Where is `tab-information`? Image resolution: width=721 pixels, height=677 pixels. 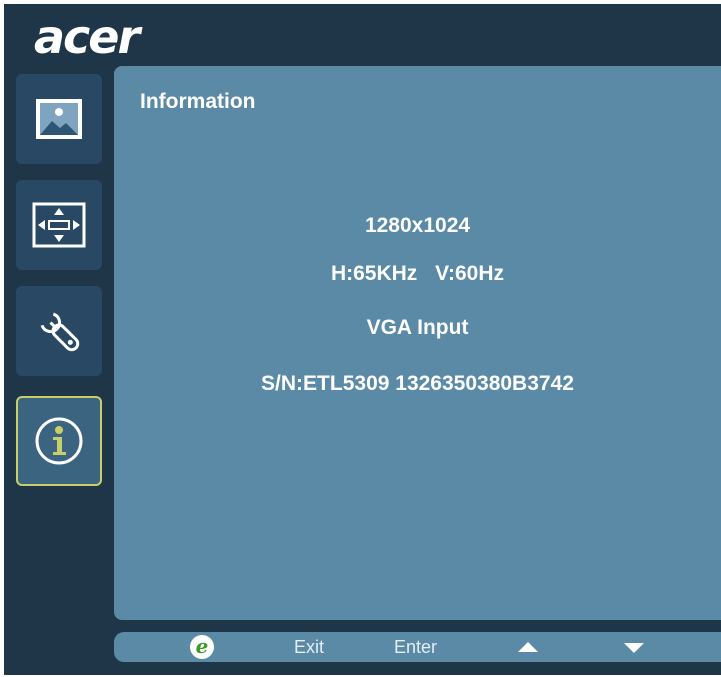 tab-information is located at coordinates (59, 441).